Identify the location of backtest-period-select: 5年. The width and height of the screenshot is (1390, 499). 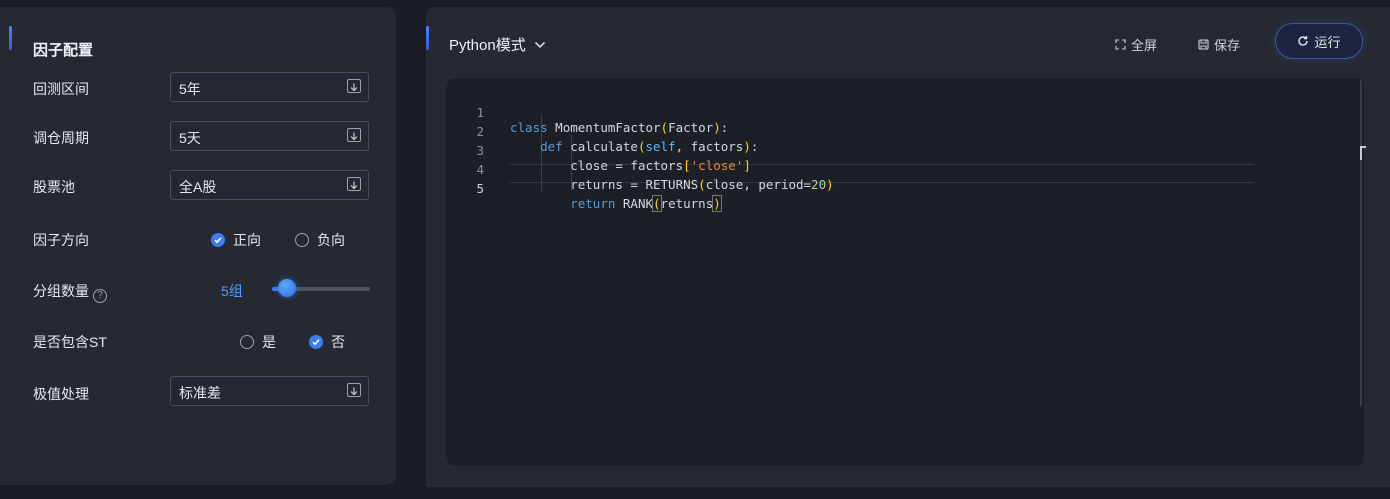
(269, 87).